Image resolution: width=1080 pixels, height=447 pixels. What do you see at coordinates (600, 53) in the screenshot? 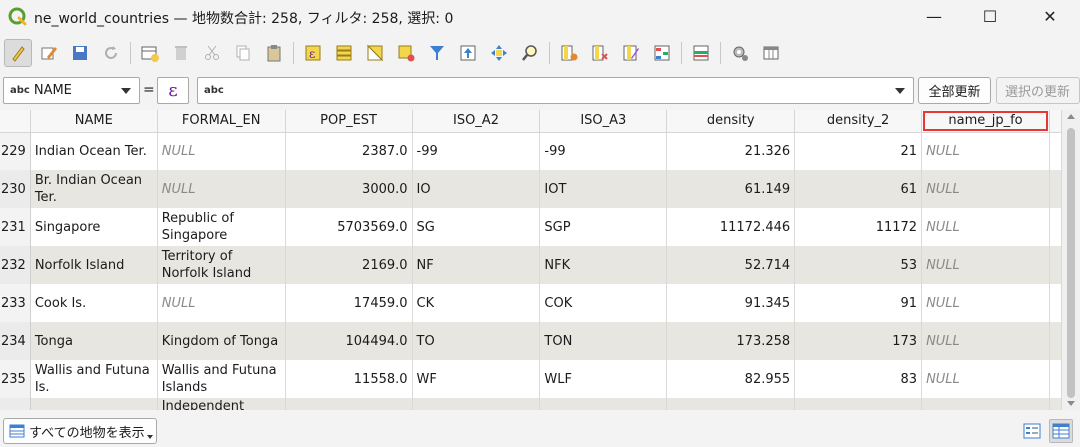
I see `delete-field-button` at bounding box center [600, 53].